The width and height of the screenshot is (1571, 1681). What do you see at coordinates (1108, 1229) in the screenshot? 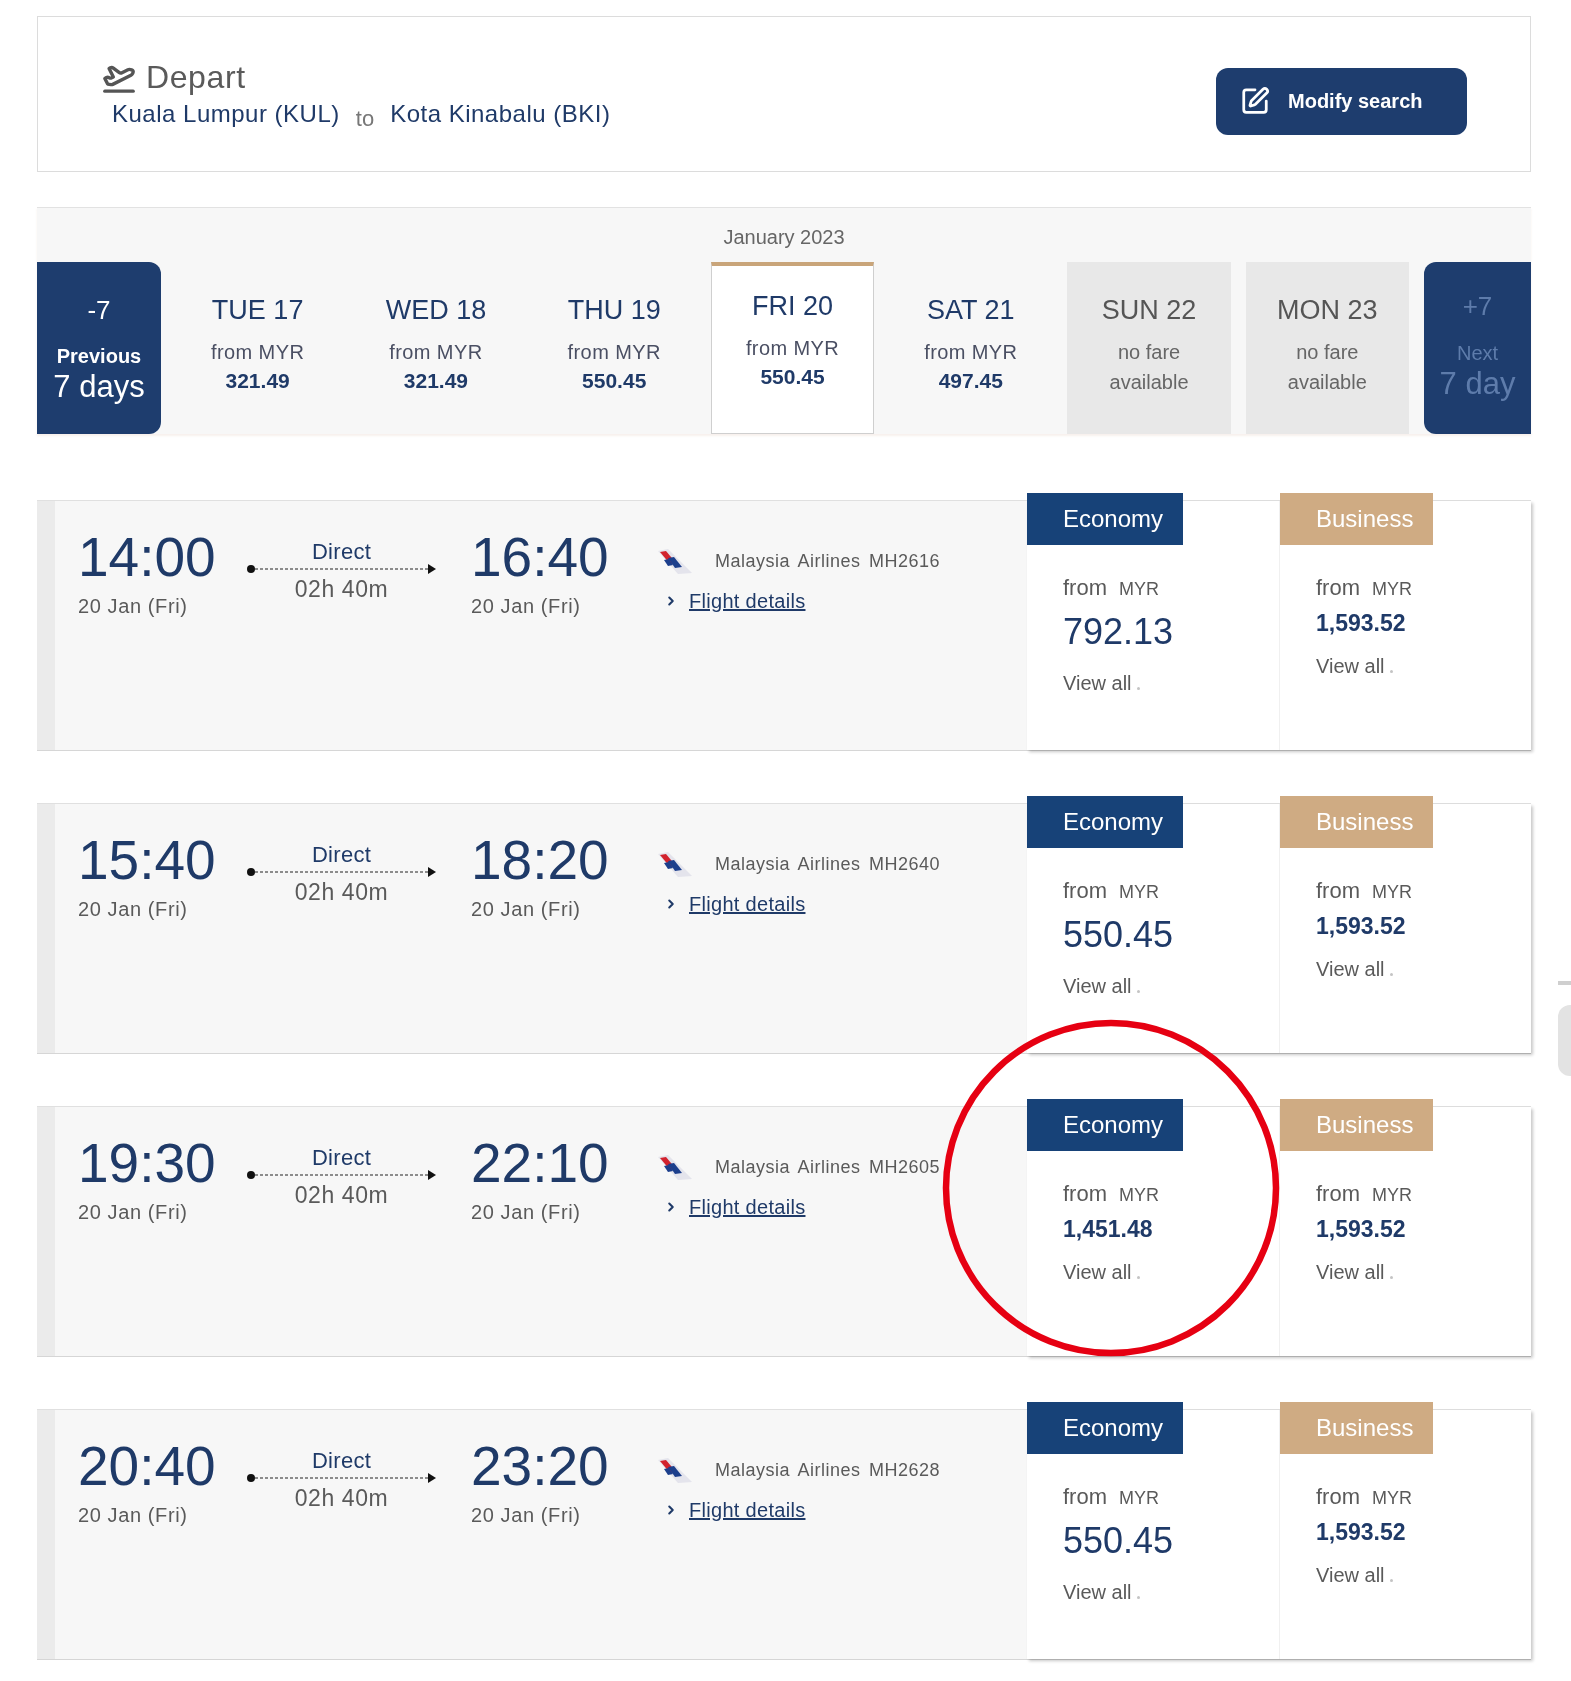
I see `fare-price: 1,451.48` at bounding box center [1108, 1229].